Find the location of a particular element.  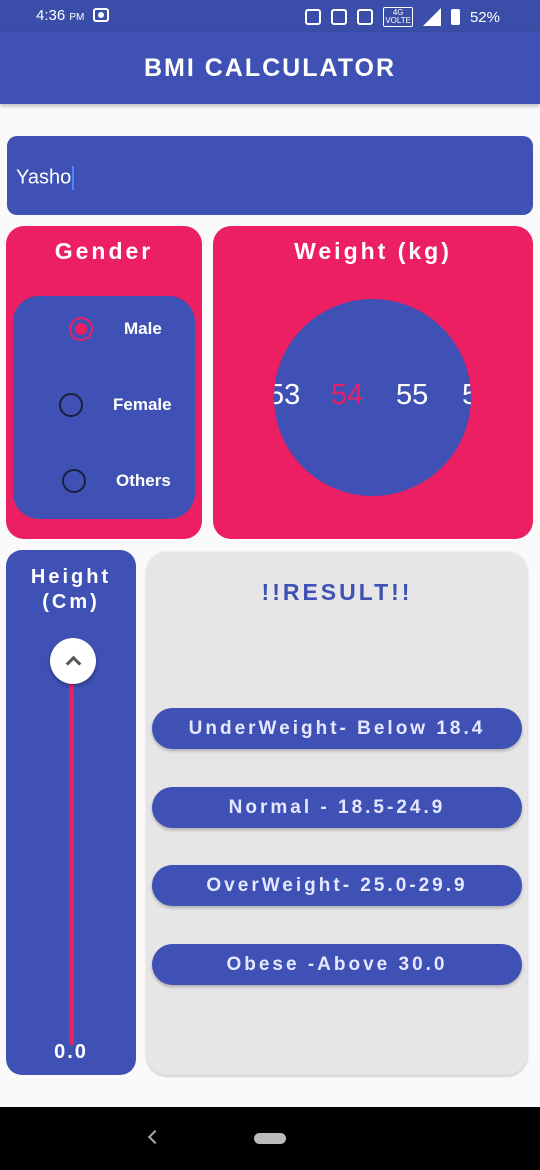

gender-option-male: Male is located at coordinates (104, 328).